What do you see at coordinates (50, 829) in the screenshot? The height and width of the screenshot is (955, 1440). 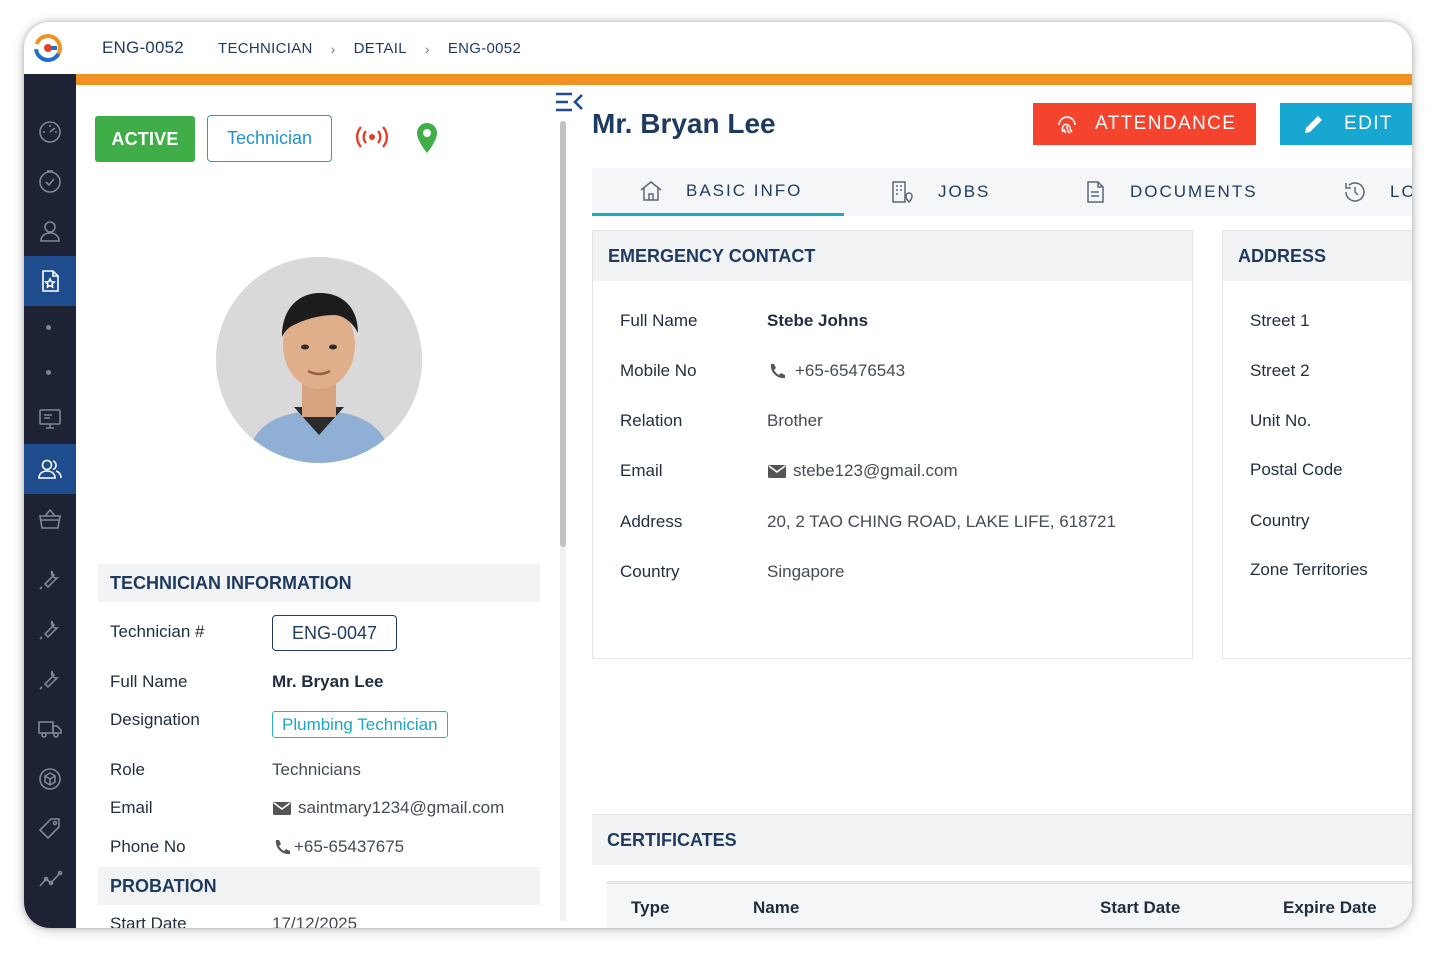 I see `sidebar-item-pricing` at bounding box center [50, 829].